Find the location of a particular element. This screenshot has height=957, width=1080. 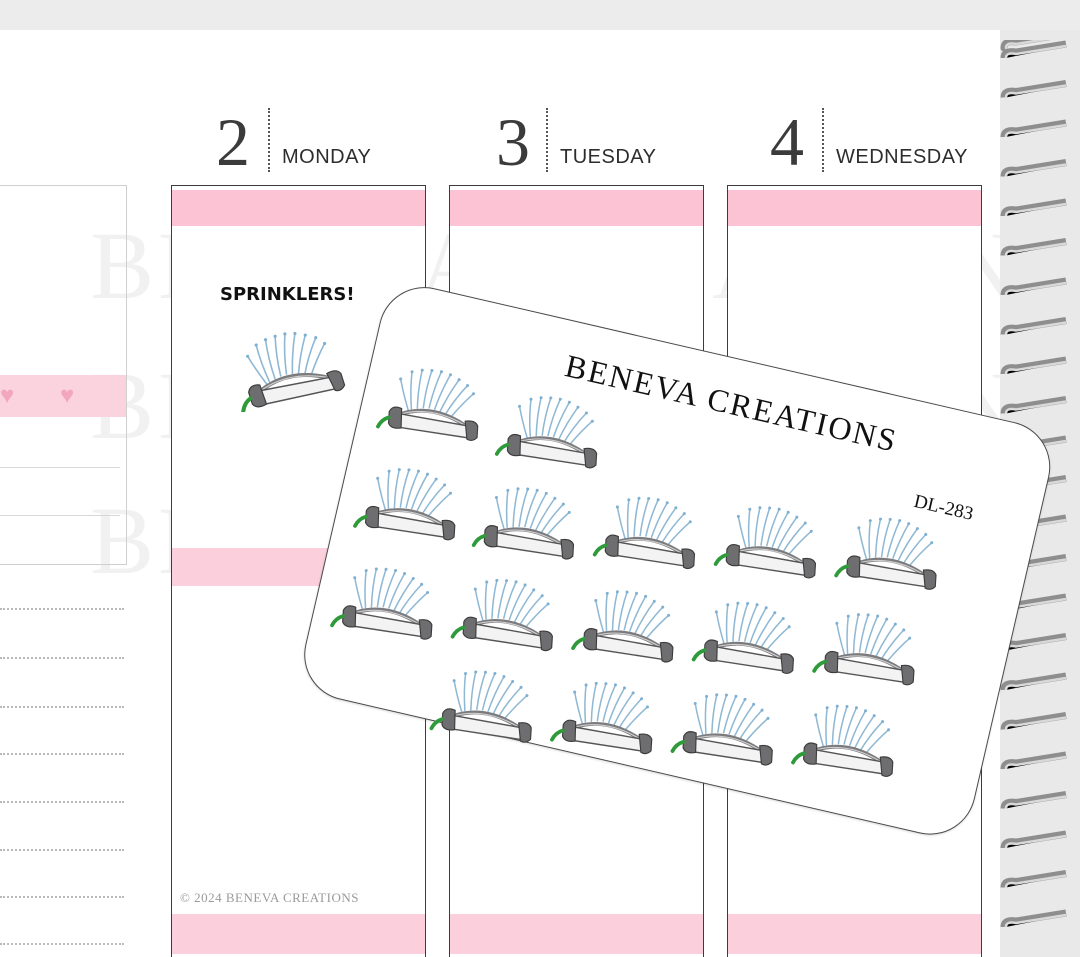

day-number: 4 is located at coordinates (787, 142).